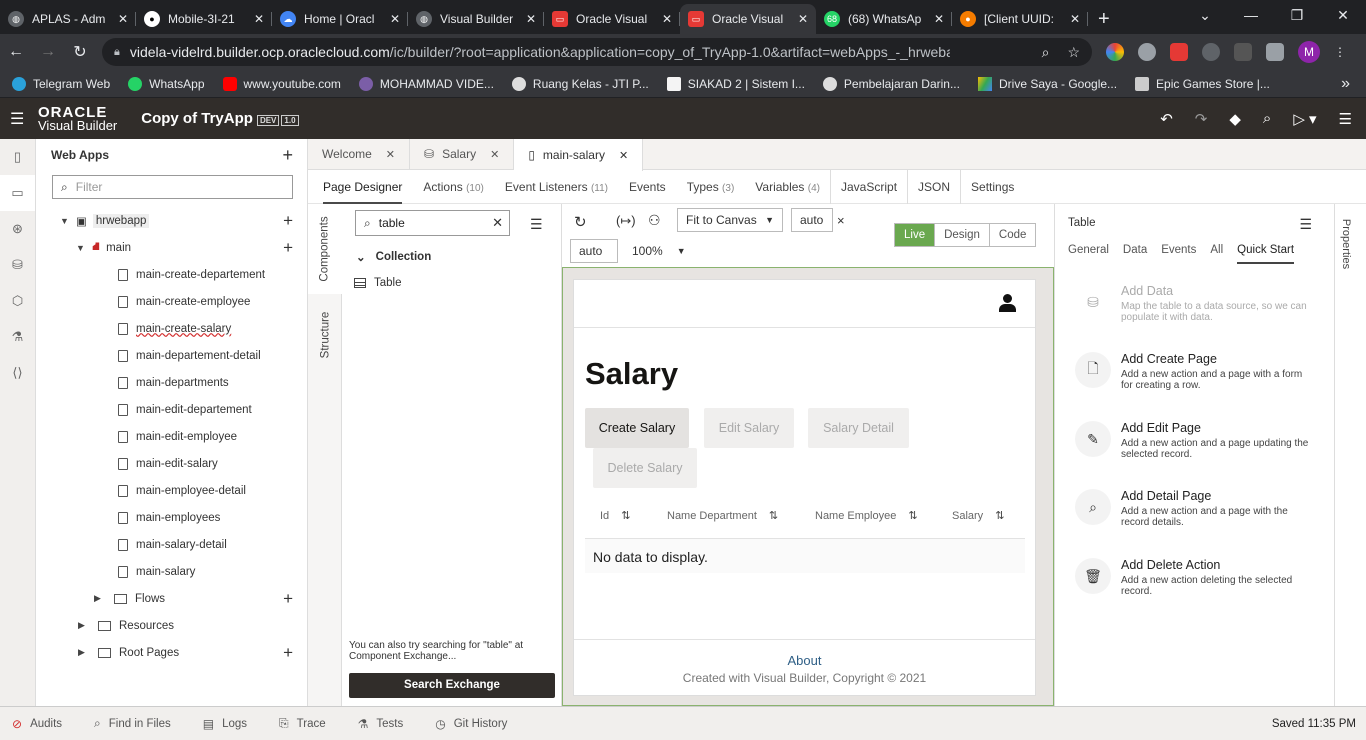  What do you see at coordinates (16, 52) in the screenshot?
I see `back-icon: ←` at bounding box center [16, 52].